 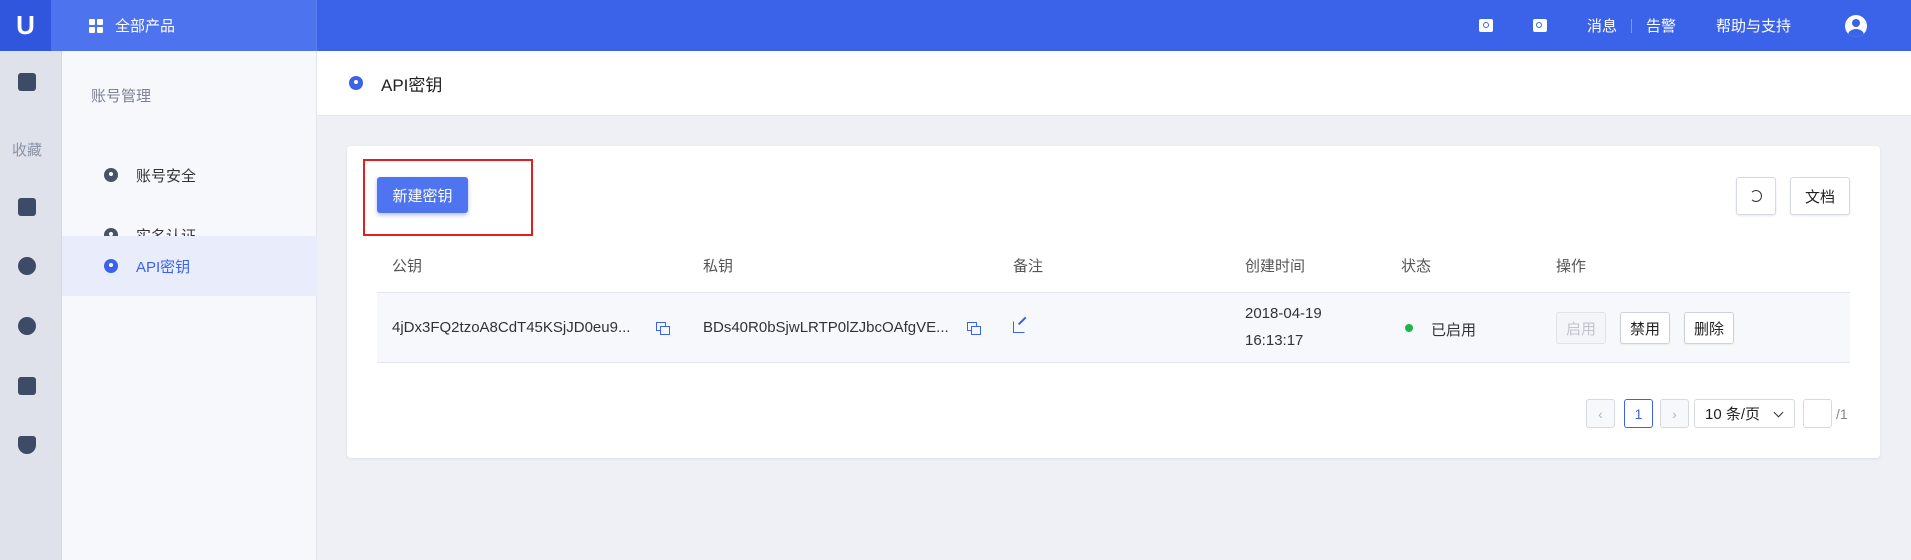 What do you see at coordinates (412, 85) in the screenshot?
I see `page-title: API密钥` at bounding box center [412, 85].